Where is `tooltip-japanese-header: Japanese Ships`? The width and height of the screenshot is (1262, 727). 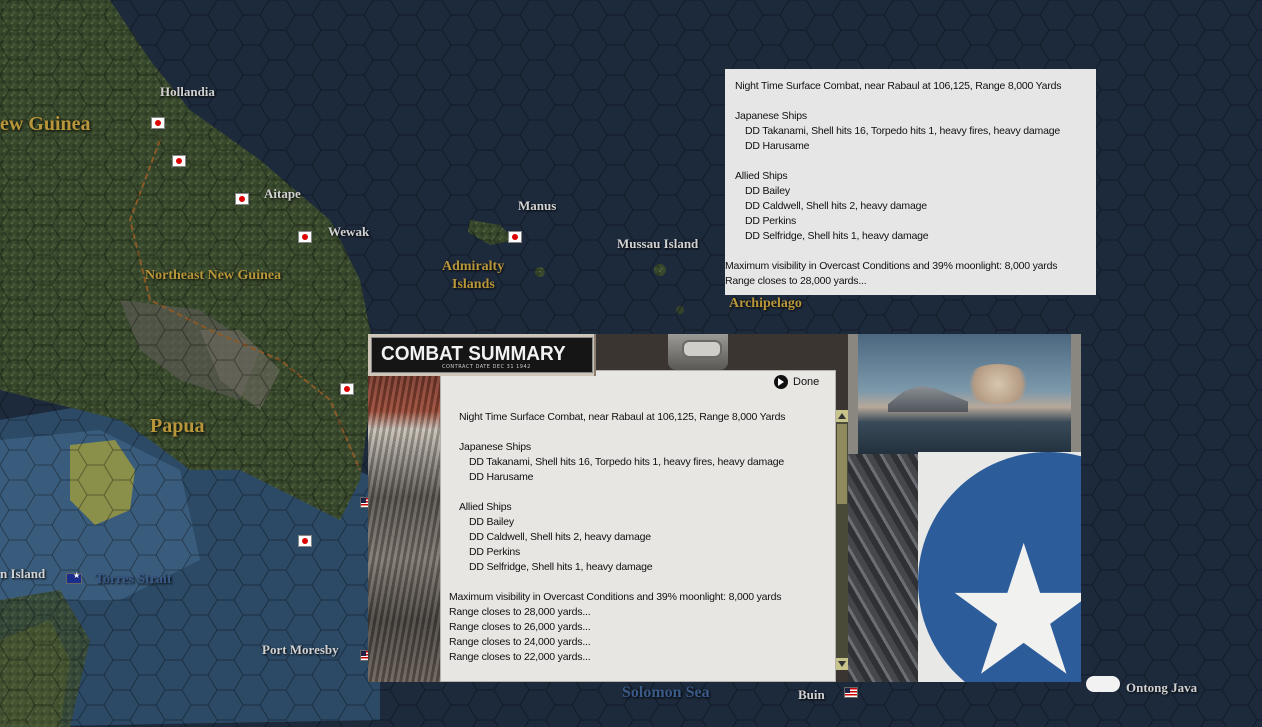 tooltip-japanese-header: Japanese Ships is located at coordinates (771, 116).